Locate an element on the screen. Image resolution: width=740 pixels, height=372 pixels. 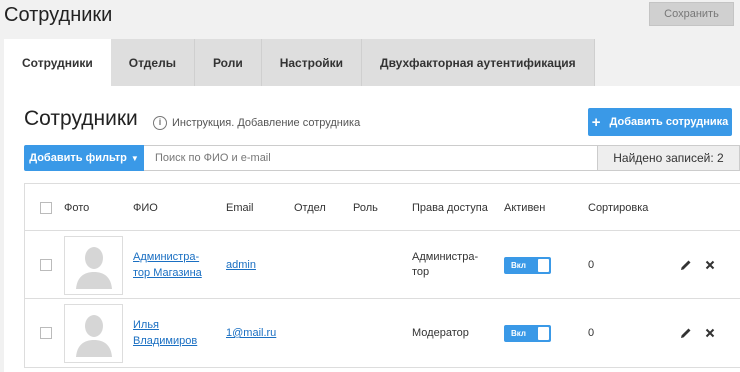
employee-name-link: Администра- тор Магазина is located at coordinates (167, 265).